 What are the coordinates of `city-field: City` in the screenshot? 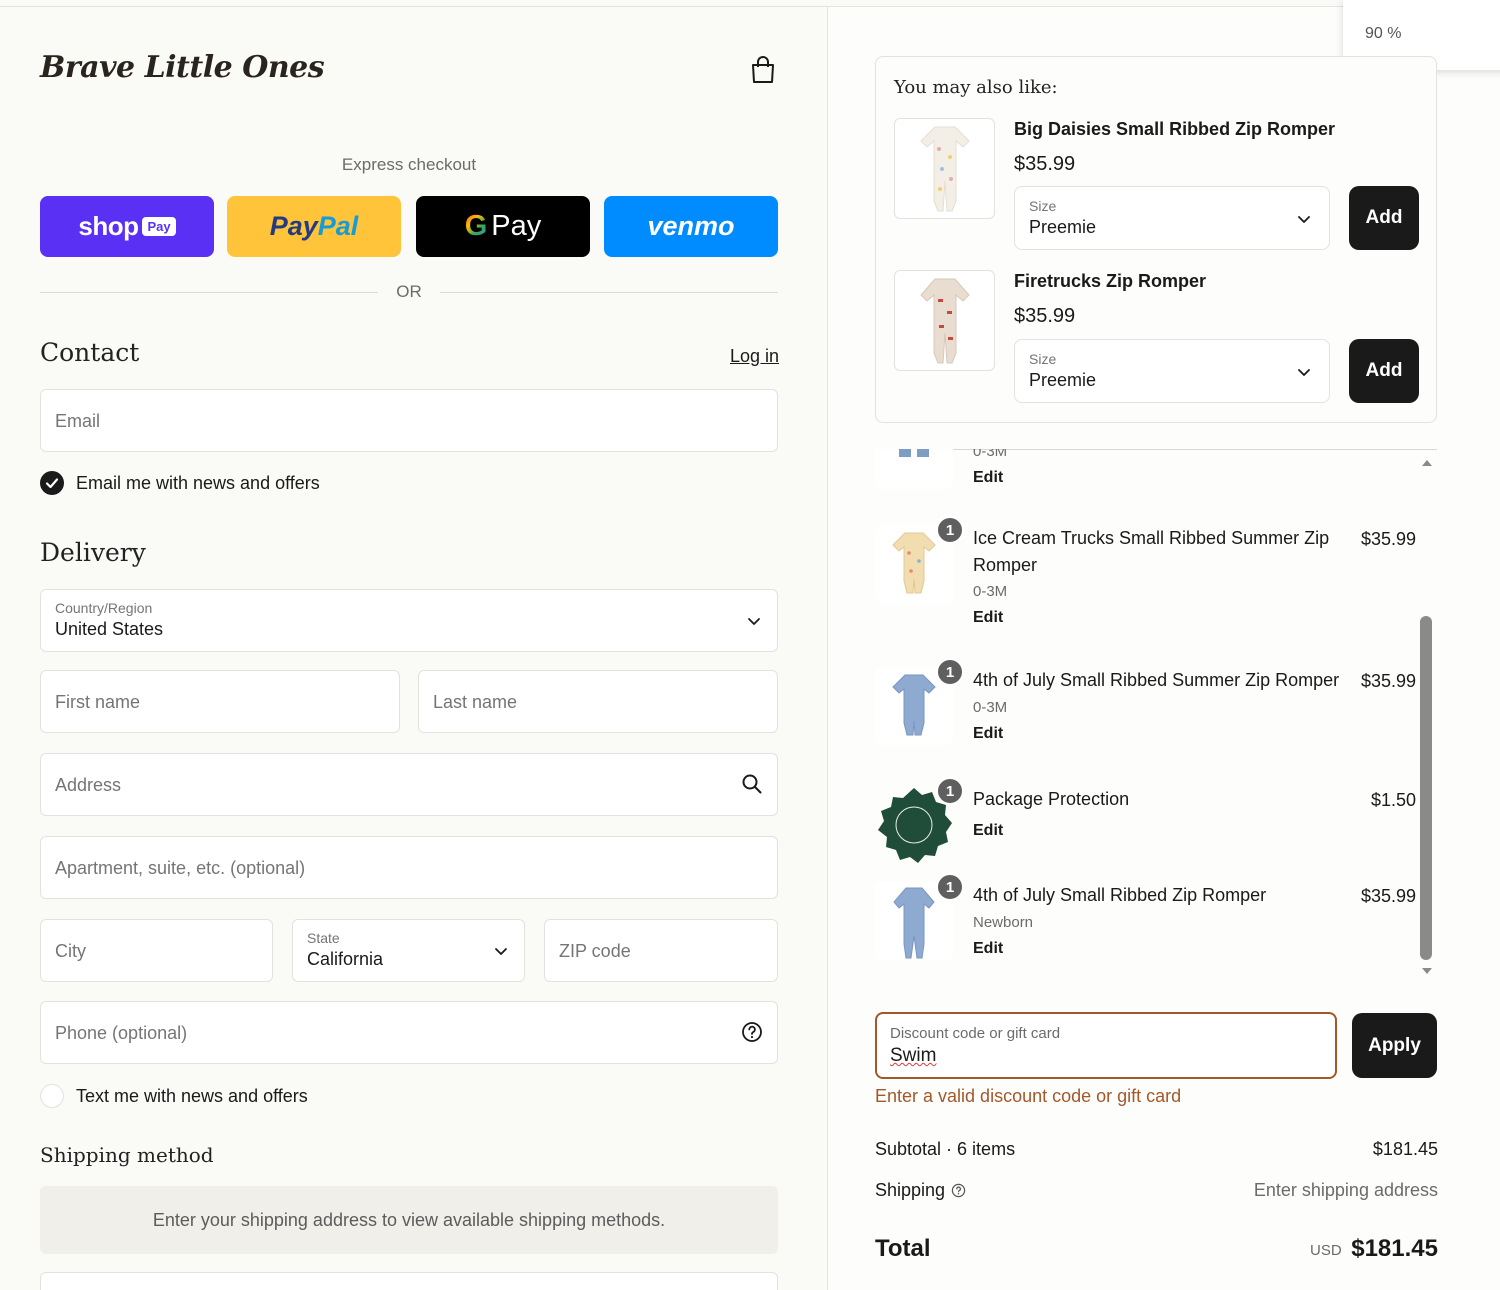 It's located at (156, 950).